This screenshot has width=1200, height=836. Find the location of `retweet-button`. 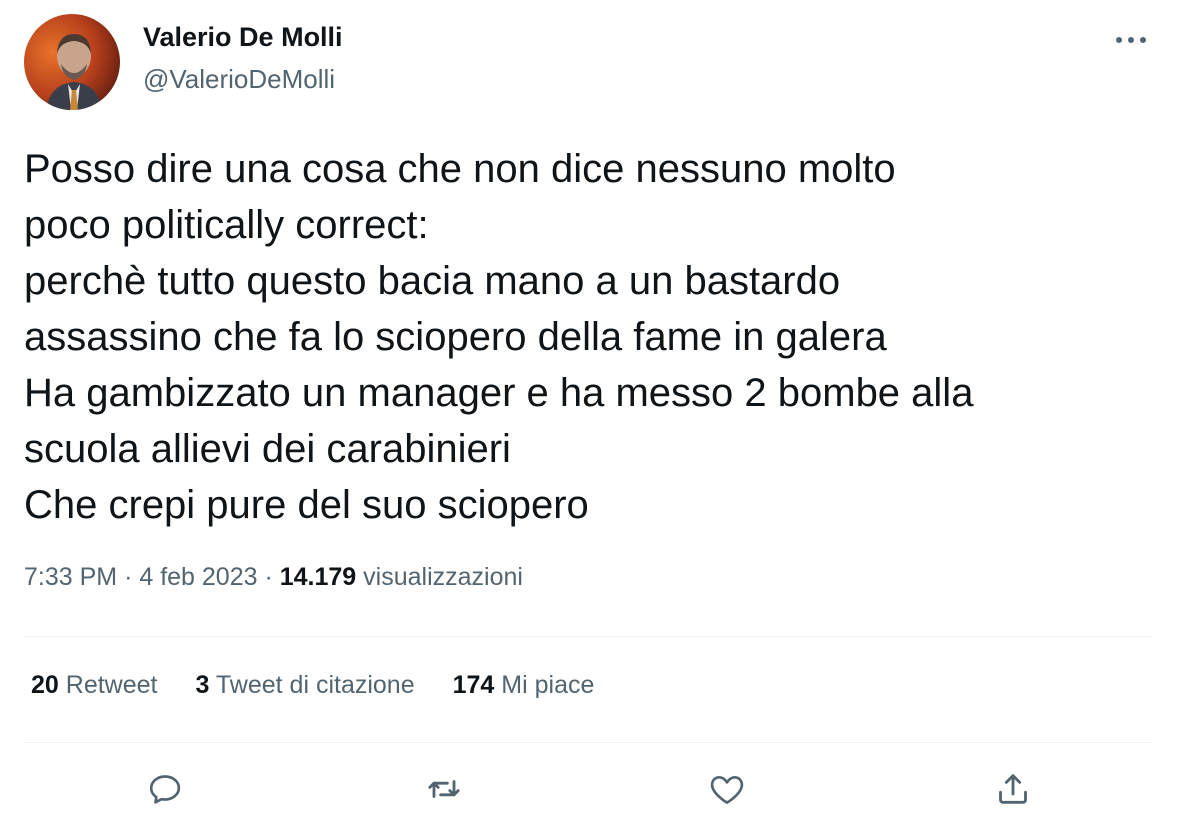

retweet-button is located at coordinates (444, 789).